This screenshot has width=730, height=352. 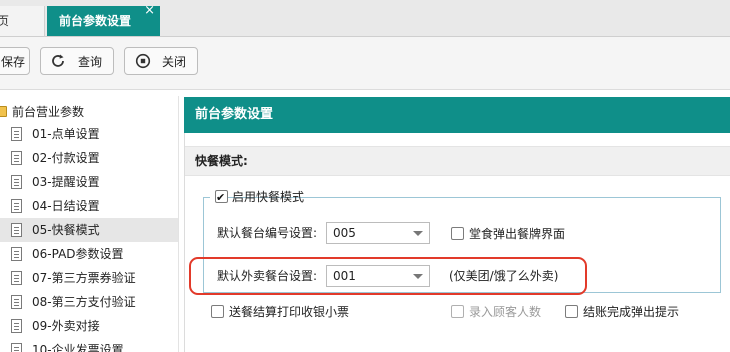 I want to click on folder-icon, so click(x=3, y=111).